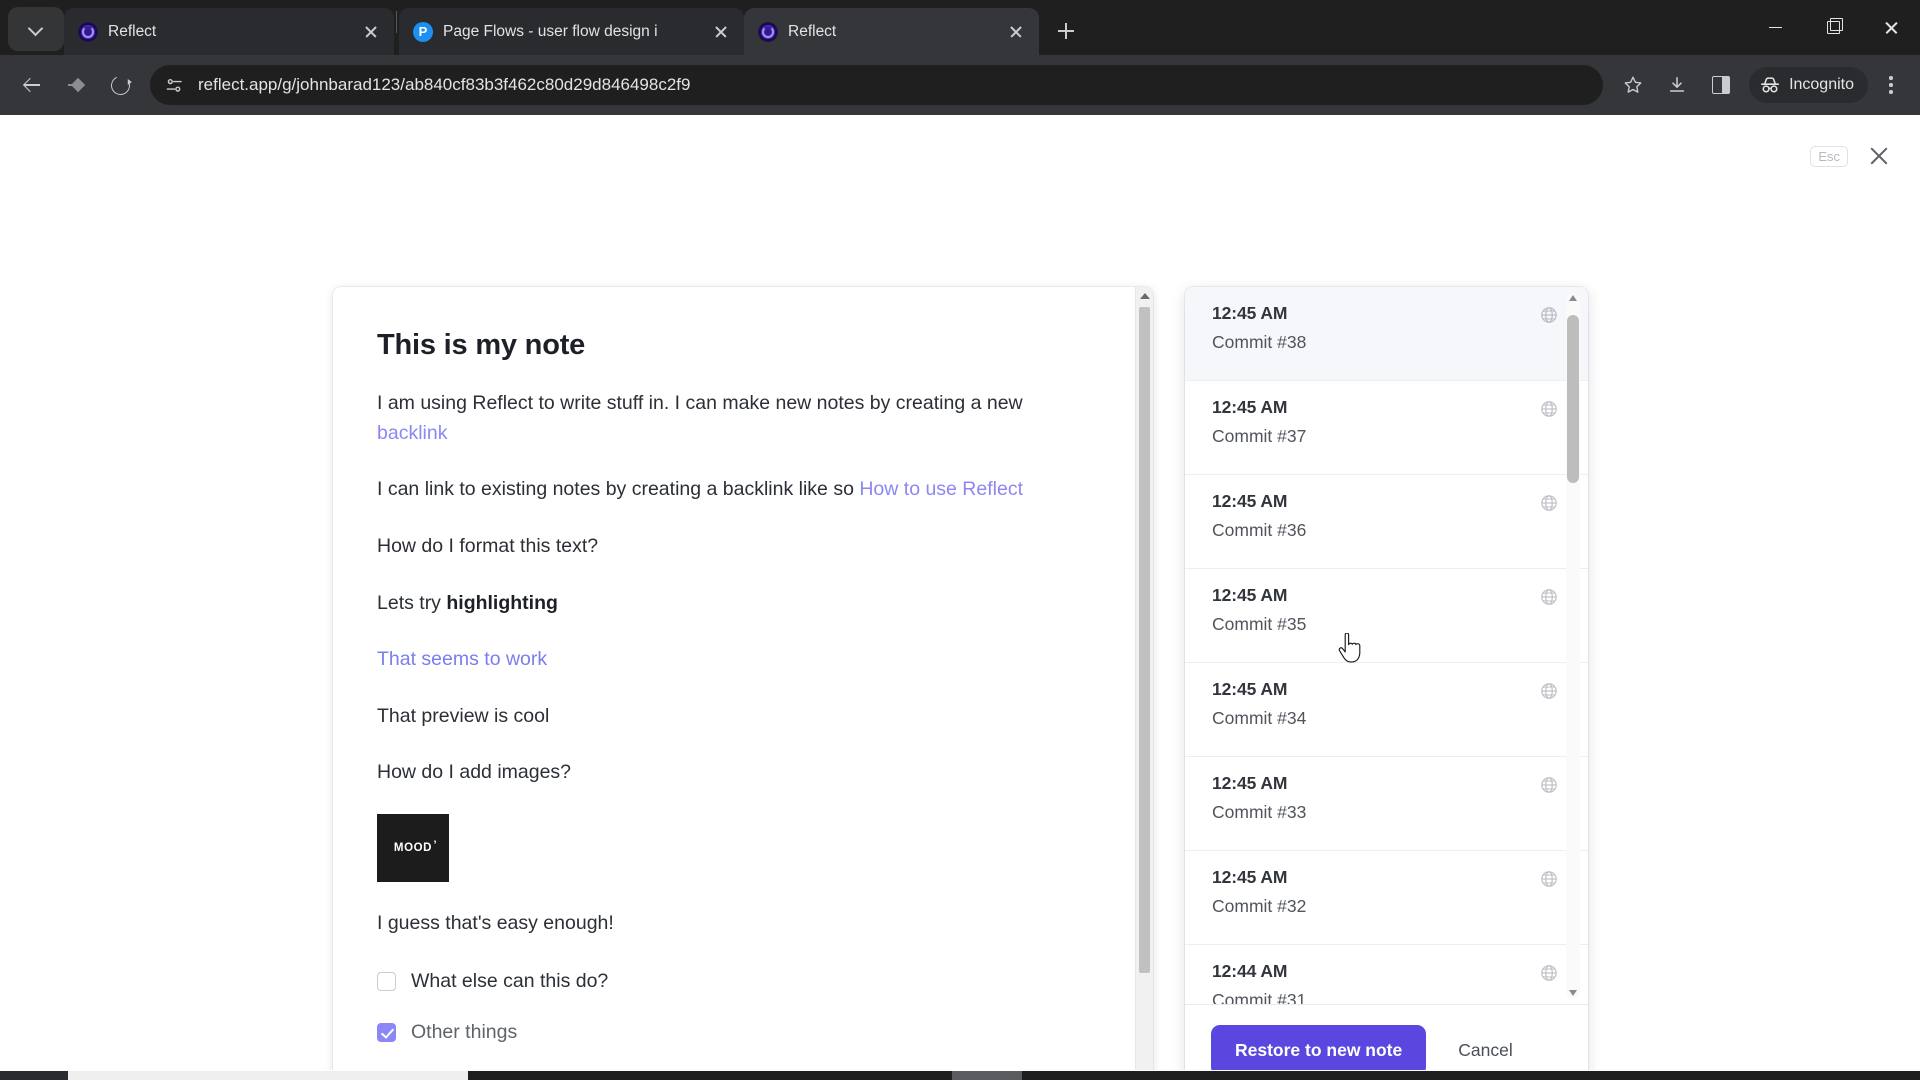  What do you see at coordinates (1386, 334) in the screenshot?
I see `table-row: 12:45 AM Commit #38` at bounding box center [1386, 334].